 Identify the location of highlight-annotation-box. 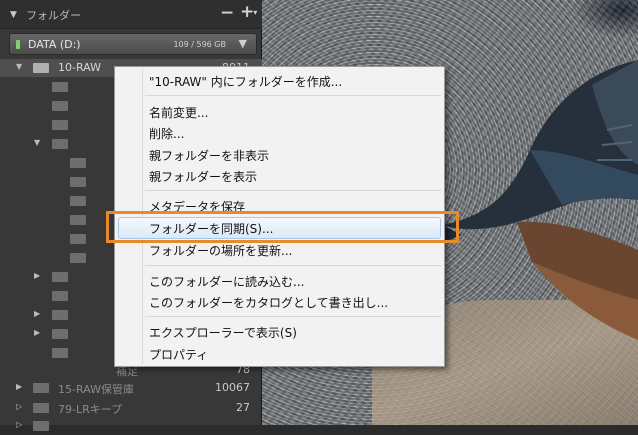
(282, 227).